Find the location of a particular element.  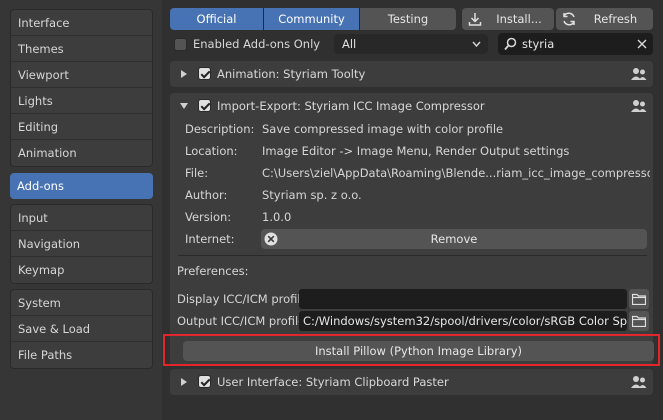

remove-label: Remove is located at coordinates (454, 239).